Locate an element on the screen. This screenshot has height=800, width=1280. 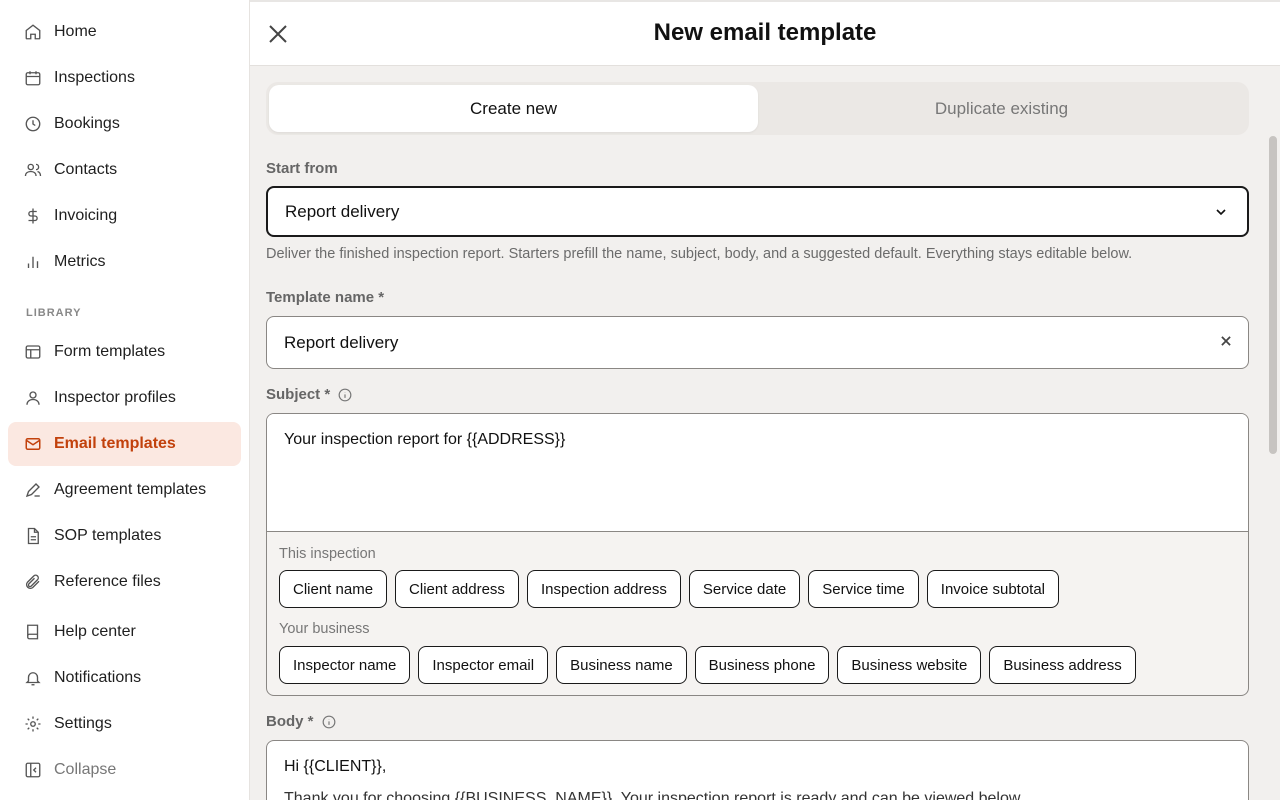
sidebar-item-label: Agreement templates is located at coordinates (130, 489).